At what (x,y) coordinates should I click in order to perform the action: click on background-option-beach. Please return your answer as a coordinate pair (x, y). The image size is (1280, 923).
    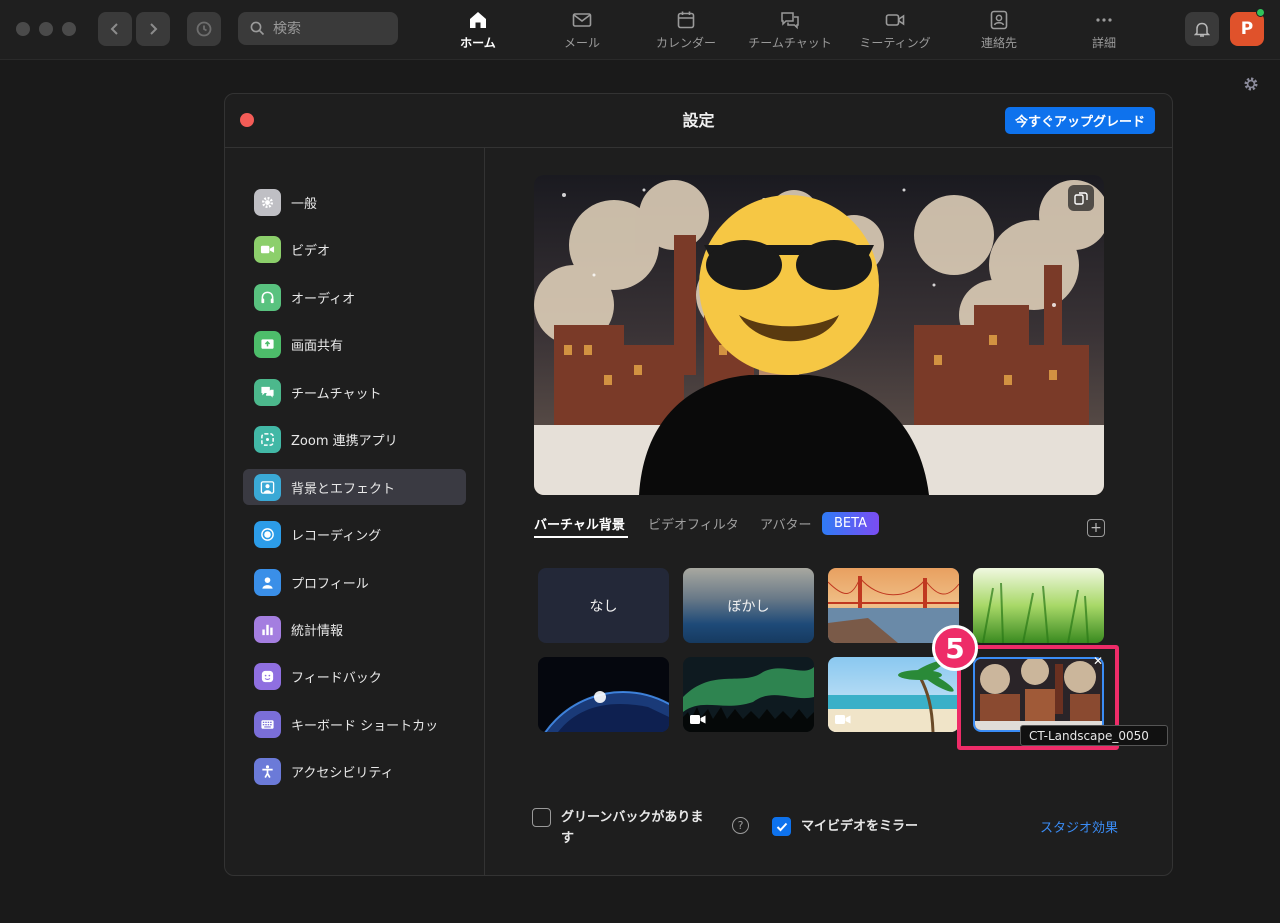
    Looking at the image, I should click on (893, 694).